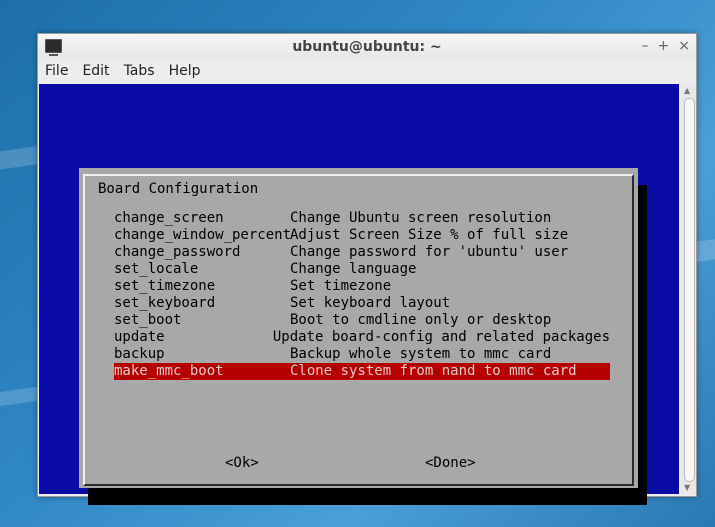  I want to click on list-item: set_keyboard Set keyboard layout, so click(362, 303).